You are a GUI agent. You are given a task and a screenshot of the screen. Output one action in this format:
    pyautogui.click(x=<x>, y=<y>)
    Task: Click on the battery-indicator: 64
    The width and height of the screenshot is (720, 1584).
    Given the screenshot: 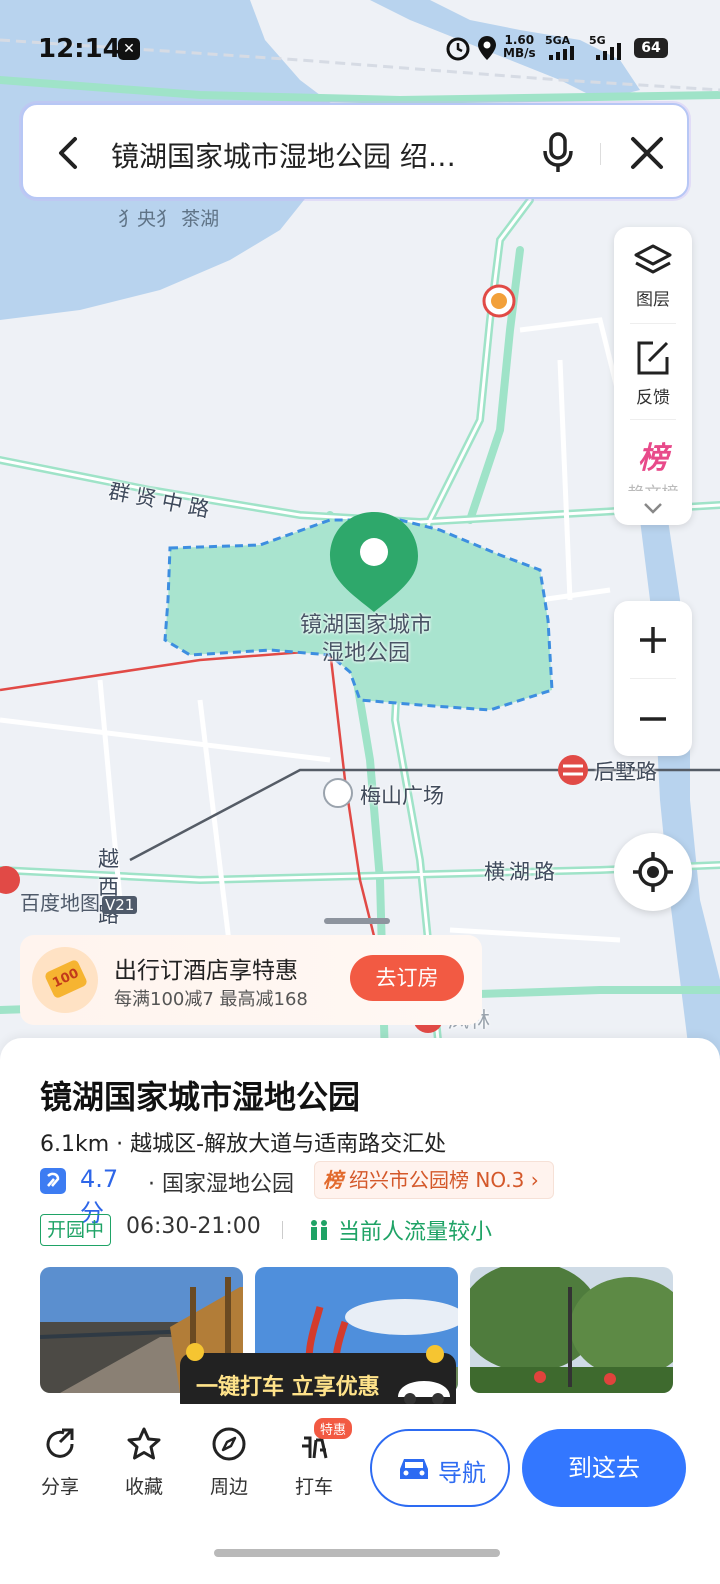 What is the action you would take?
    pyautogui.click(x=651, y=48)
    